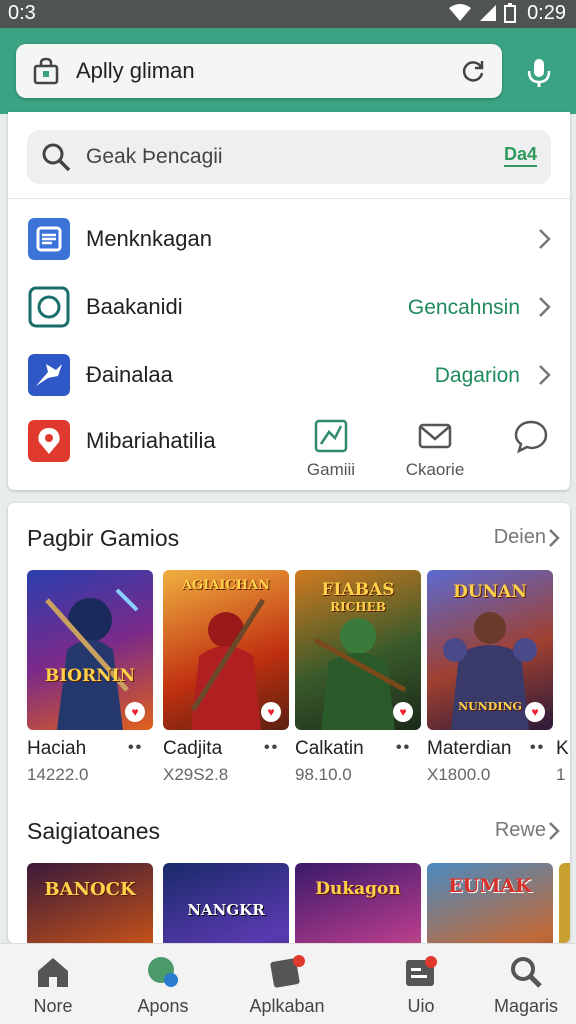  I want to click on game-art-title: Dukagon, so click(358, 889).